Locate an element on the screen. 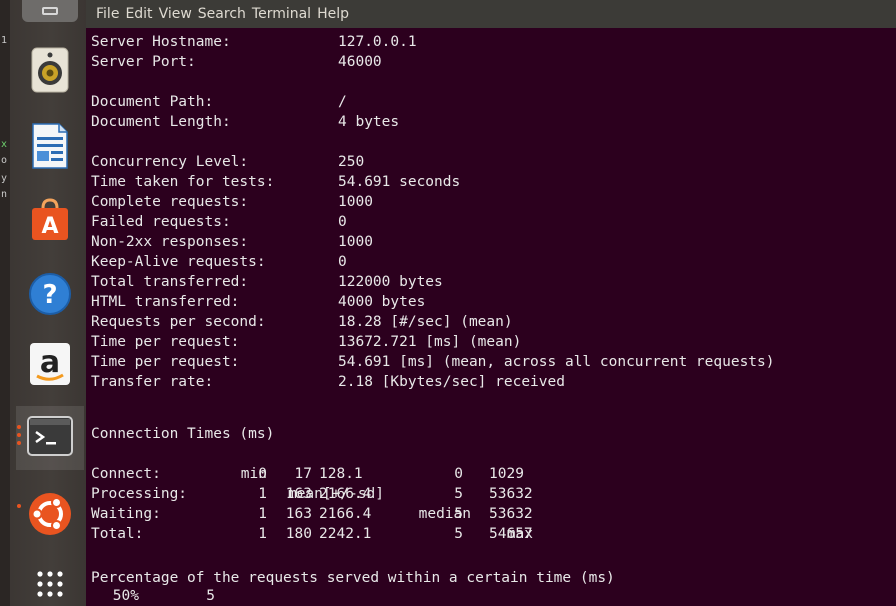 This screenshot has height=606, width=896. launcher-item-amazon: a is located at coordinates (50, 366).